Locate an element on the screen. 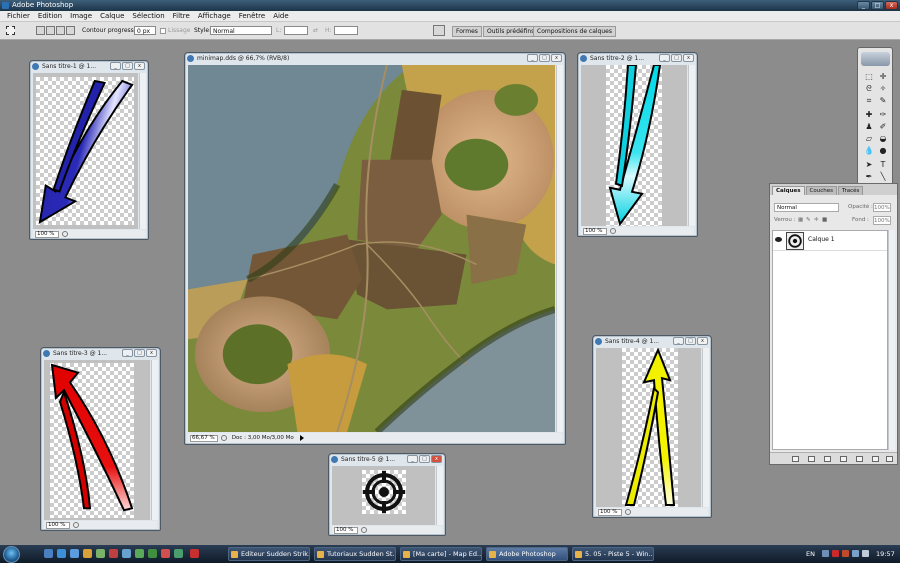 The width and height of the screenshot is (900, 563). zoom-field: 66,67 % is located at coordinates (204, 438).